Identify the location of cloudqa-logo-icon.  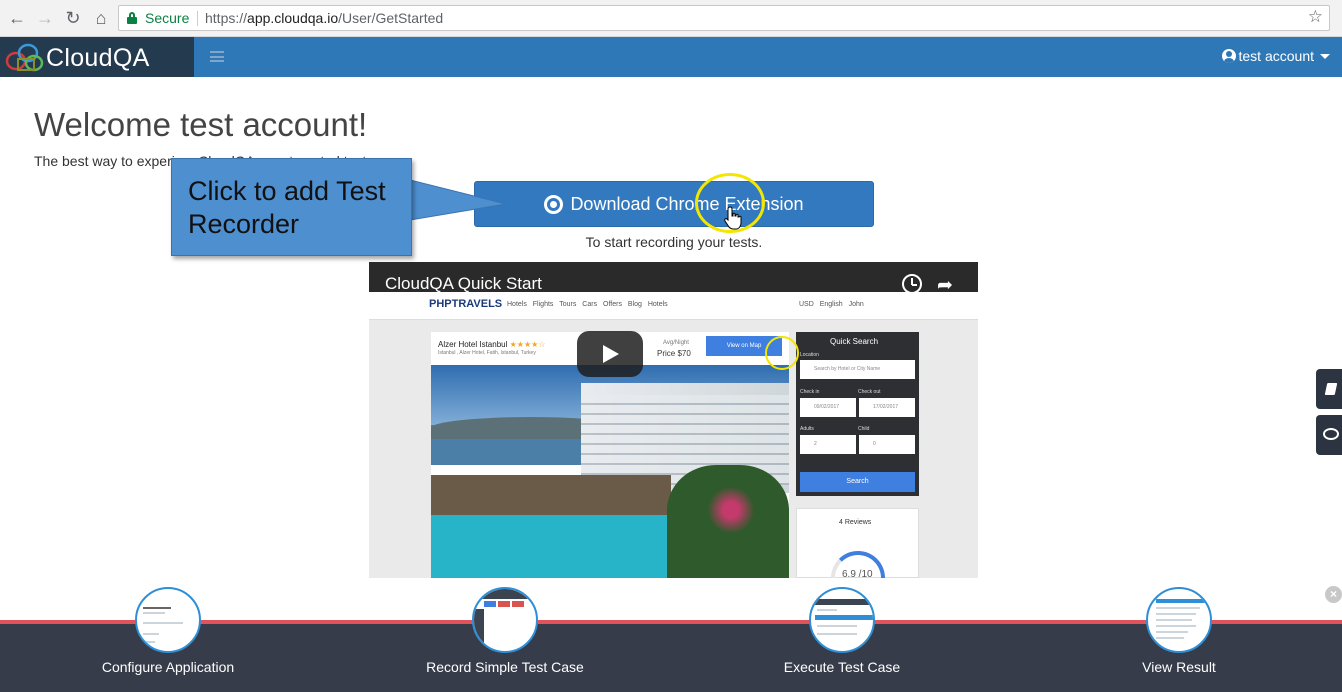
(24, 57).